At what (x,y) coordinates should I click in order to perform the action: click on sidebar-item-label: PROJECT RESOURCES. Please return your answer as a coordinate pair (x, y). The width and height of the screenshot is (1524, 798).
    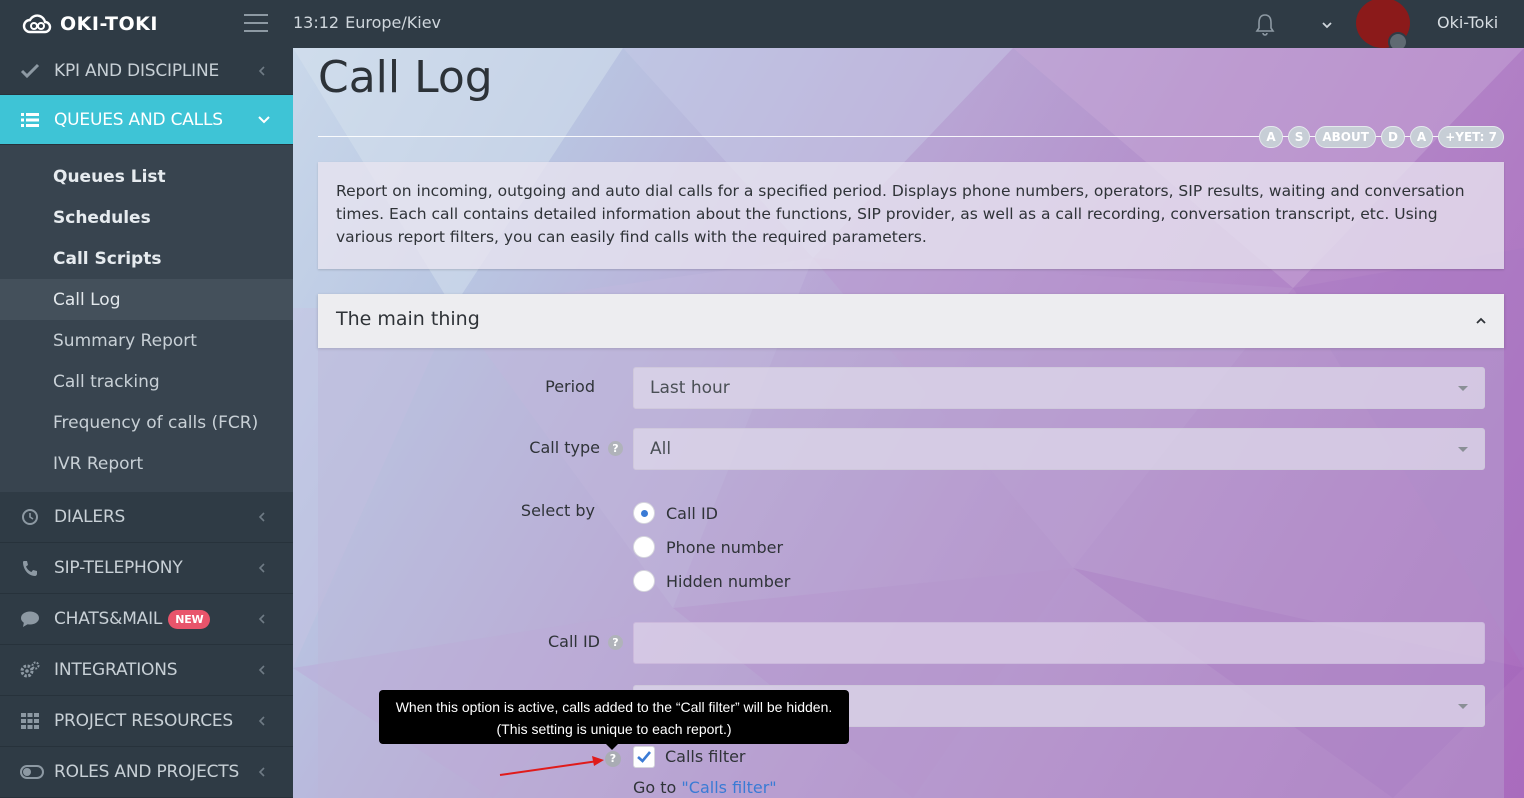
    Looking at the image, I should click on (143, 721).